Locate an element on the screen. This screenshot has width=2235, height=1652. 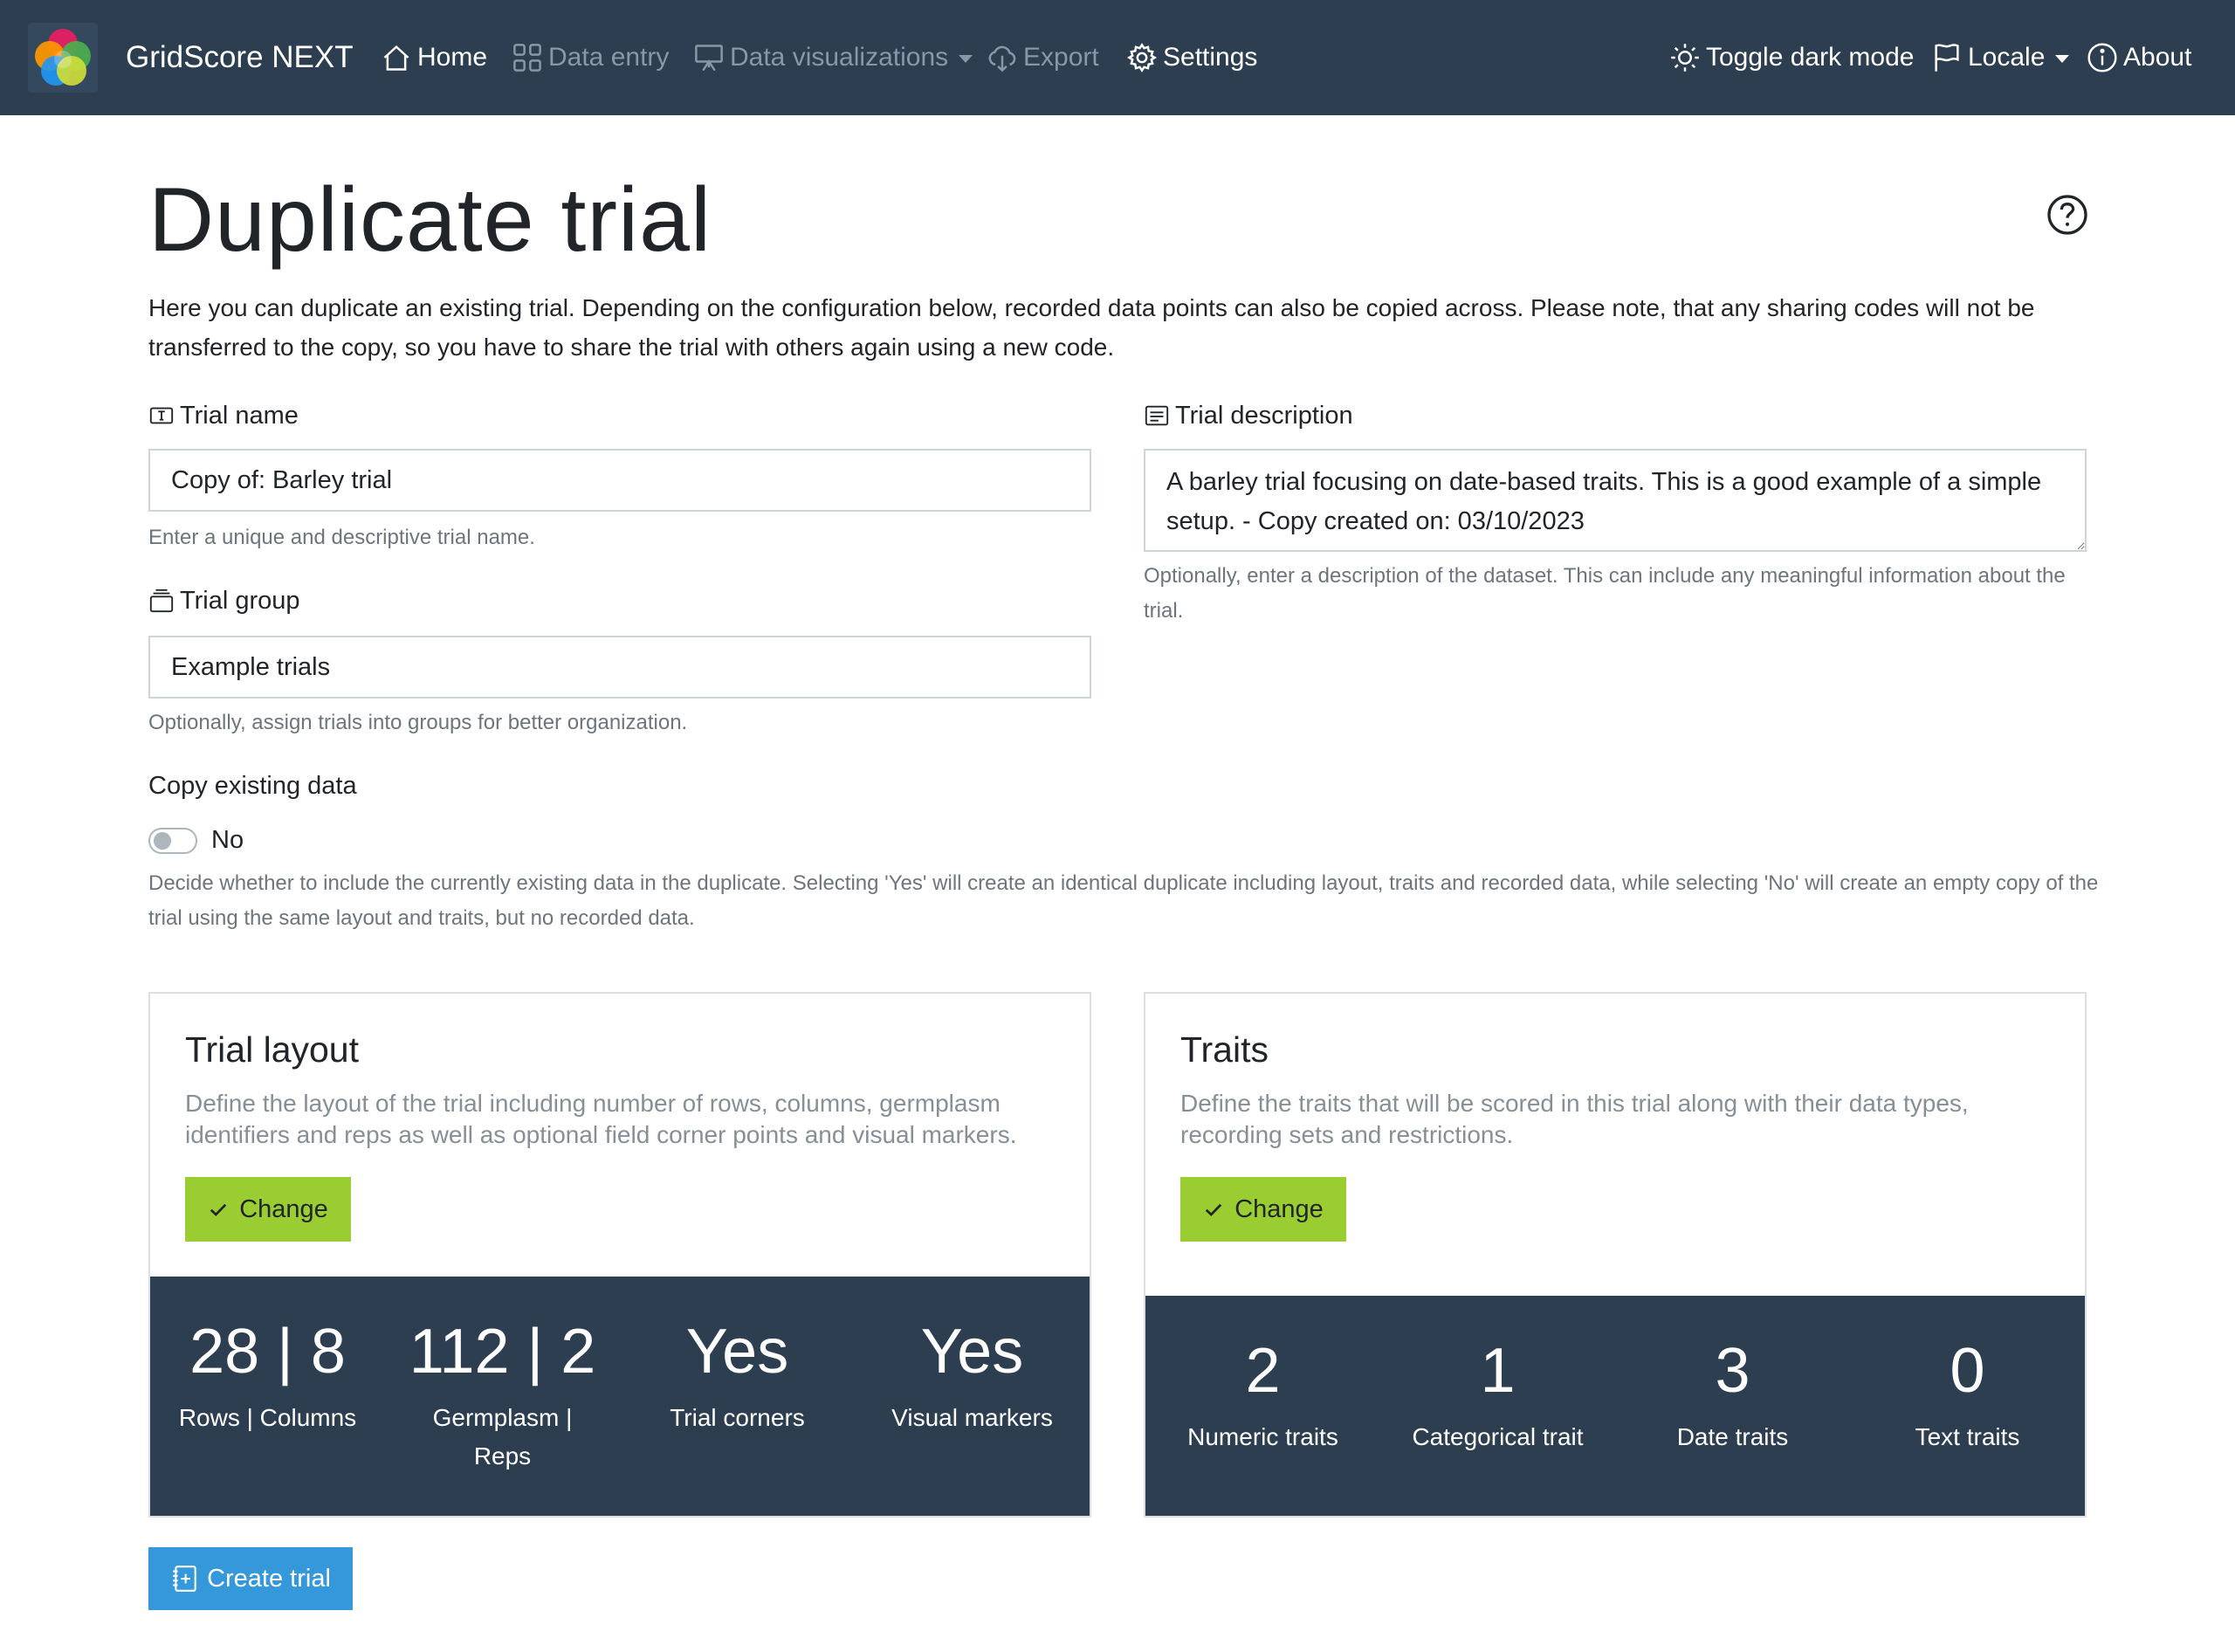
stat-trial-corners: Yes Trial corners is located at coordinates (737, 1416).